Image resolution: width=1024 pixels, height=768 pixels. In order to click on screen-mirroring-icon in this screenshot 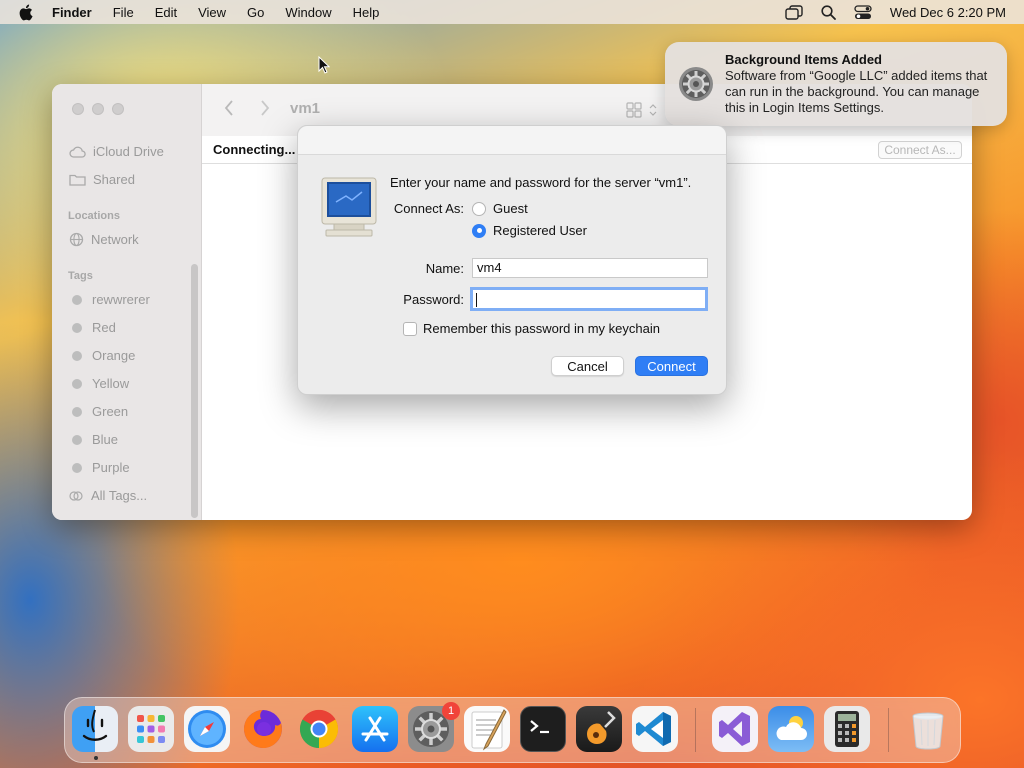, I will do `click(794, 12)`.